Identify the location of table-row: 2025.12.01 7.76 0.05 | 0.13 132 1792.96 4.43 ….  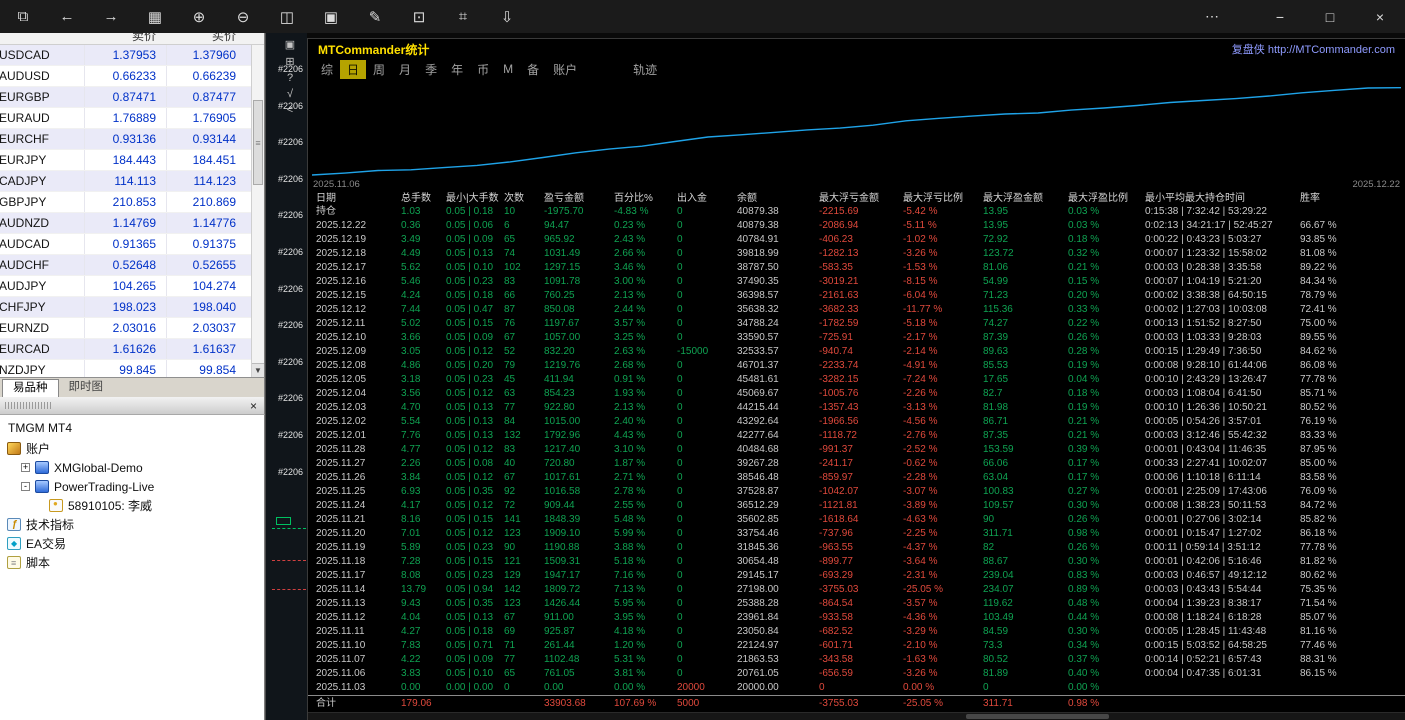
(856, 436).